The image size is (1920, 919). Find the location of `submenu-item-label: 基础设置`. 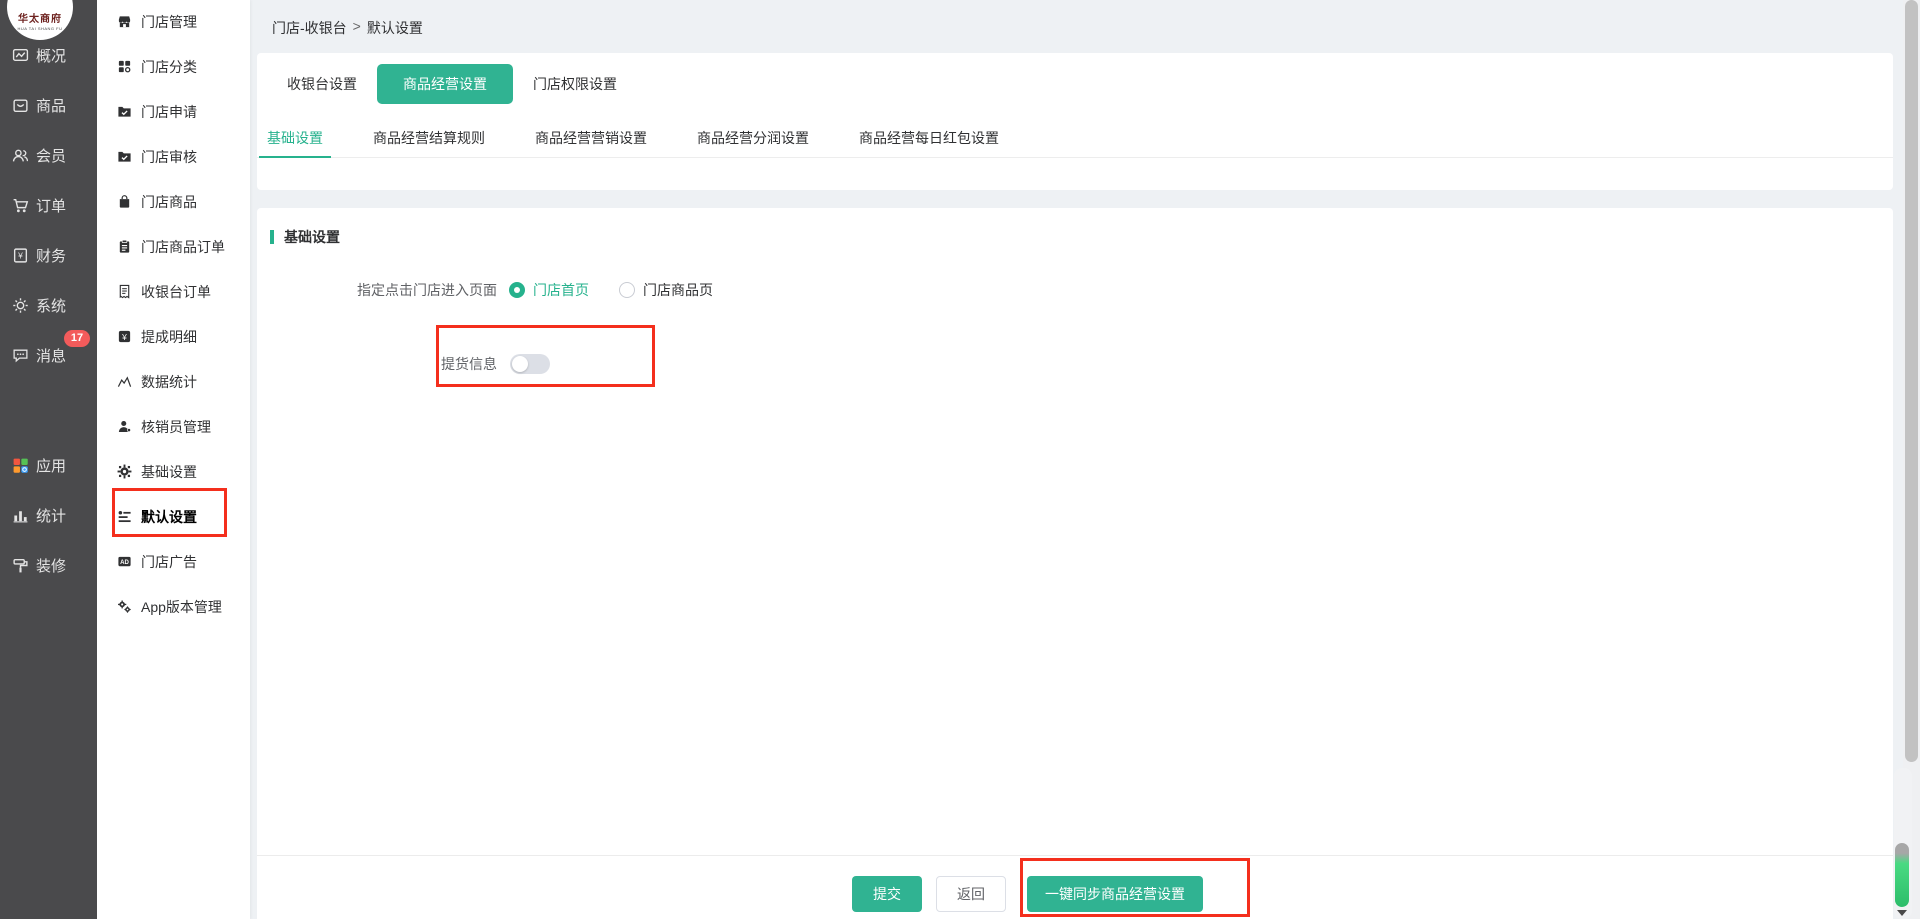

submenu-item-label: 基础设置 is located at coordinates (169, 471).